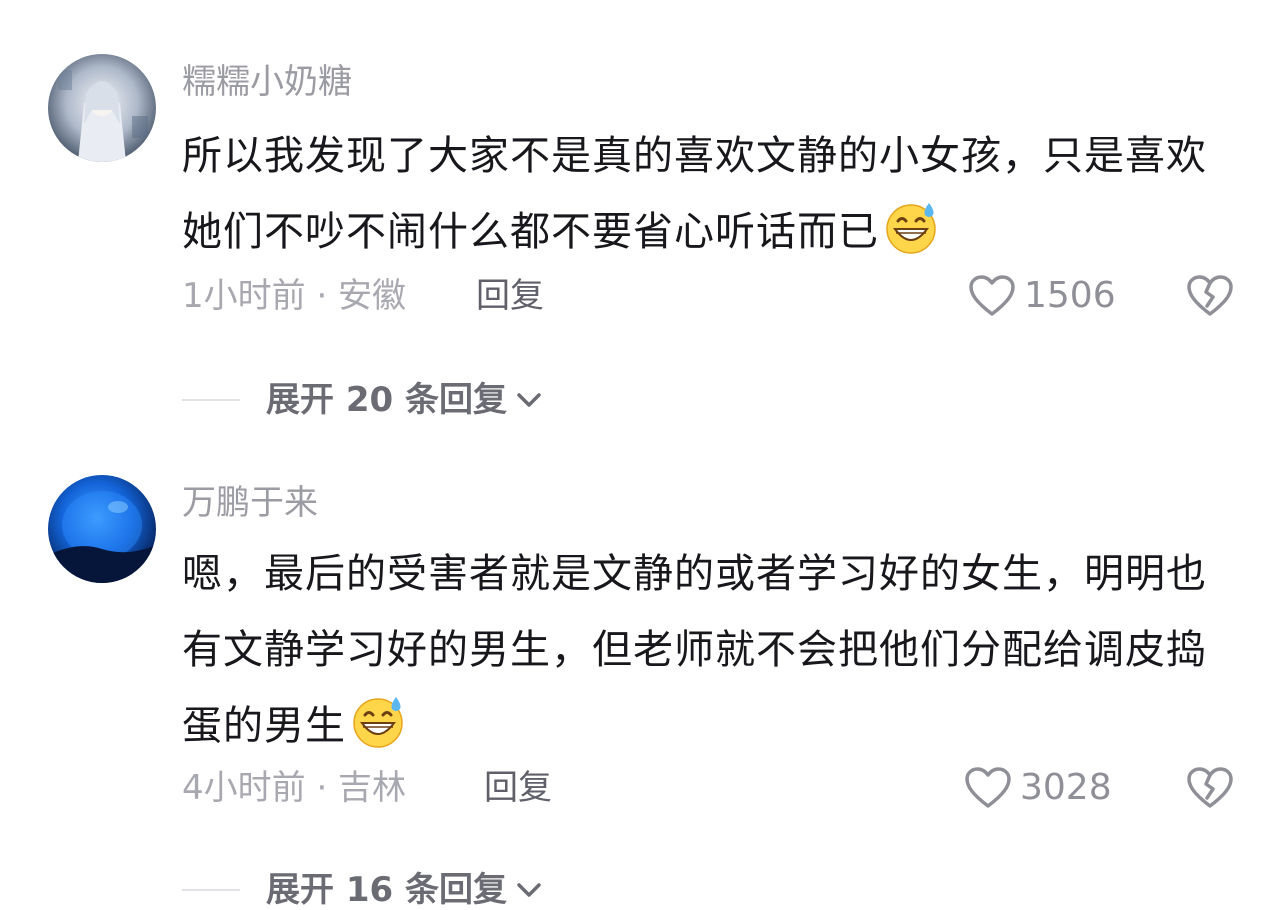  What do you see at coordinates (267, 82) in the screenshot?
I see `username: 糯糯小奶糖` at bounding box center [267, 82].